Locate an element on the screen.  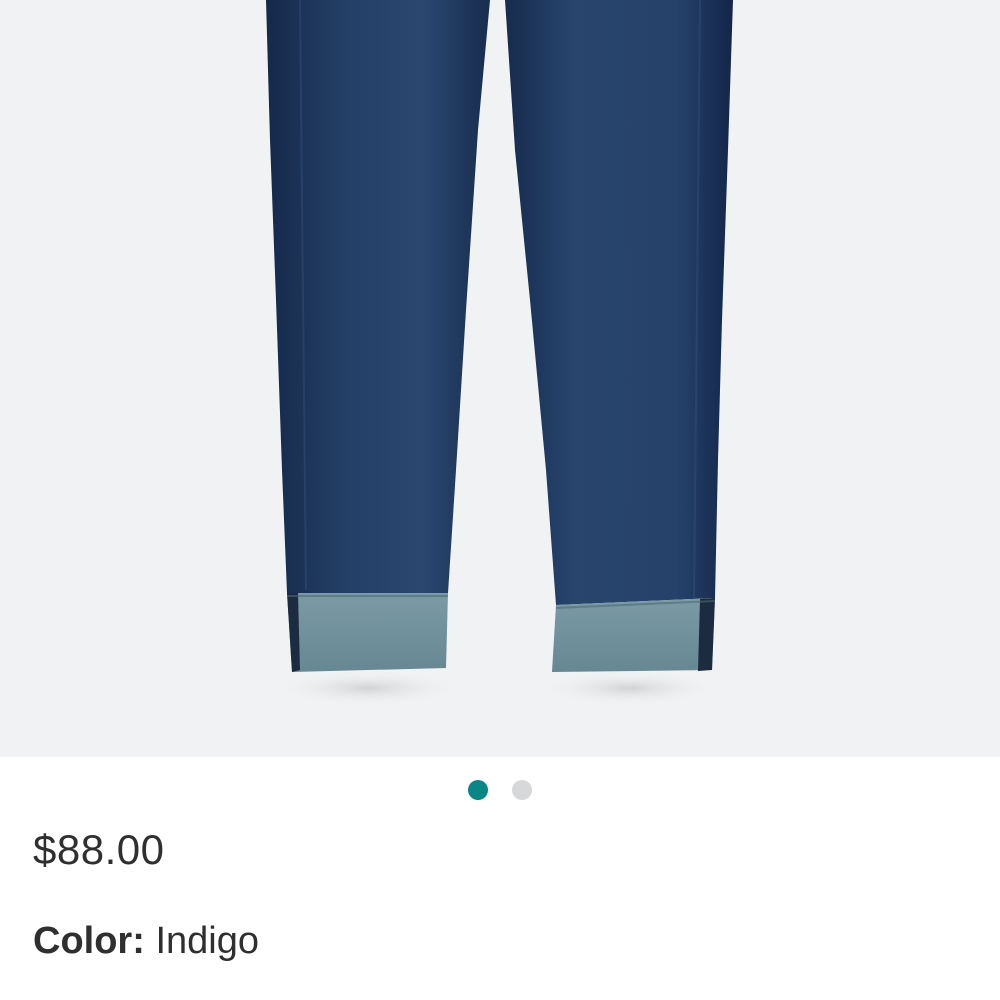
product-price: $88.00 is located at coordinates (99, 849).